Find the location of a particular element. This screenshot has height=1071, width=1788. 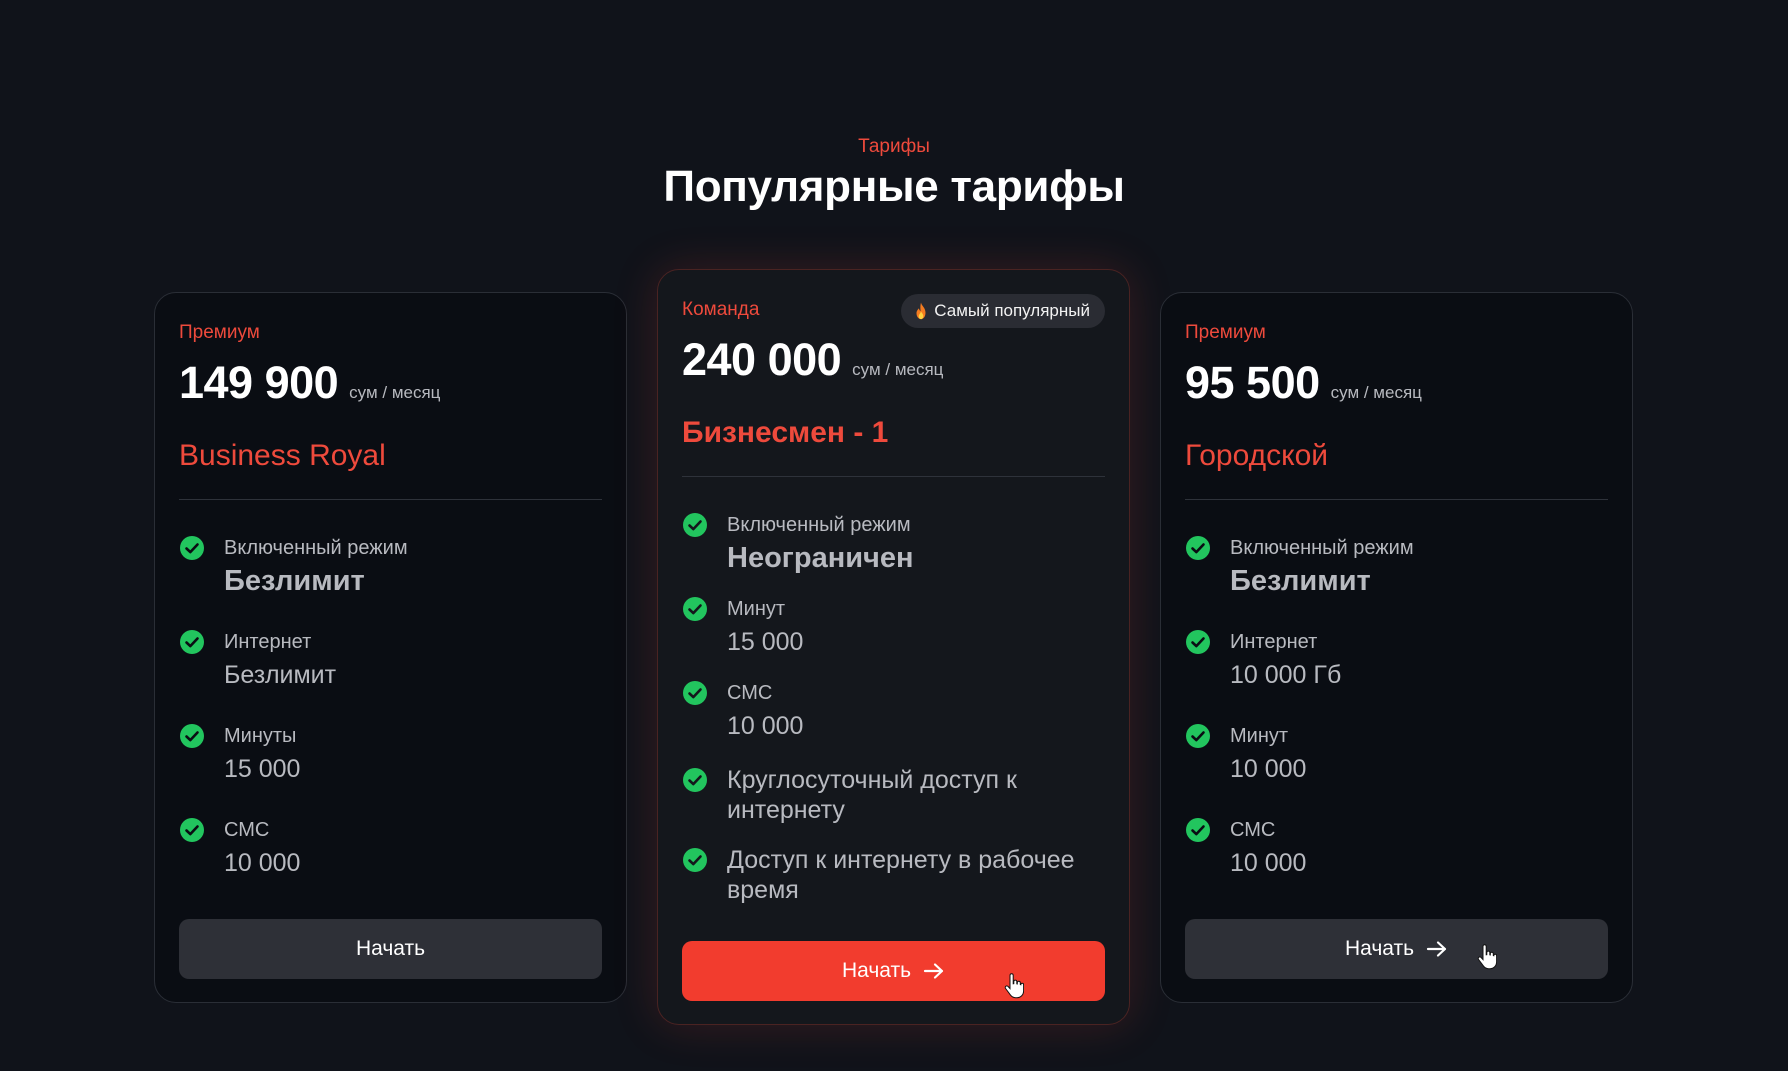

plan-price: 240 000 is located at coordinates (762, 359).